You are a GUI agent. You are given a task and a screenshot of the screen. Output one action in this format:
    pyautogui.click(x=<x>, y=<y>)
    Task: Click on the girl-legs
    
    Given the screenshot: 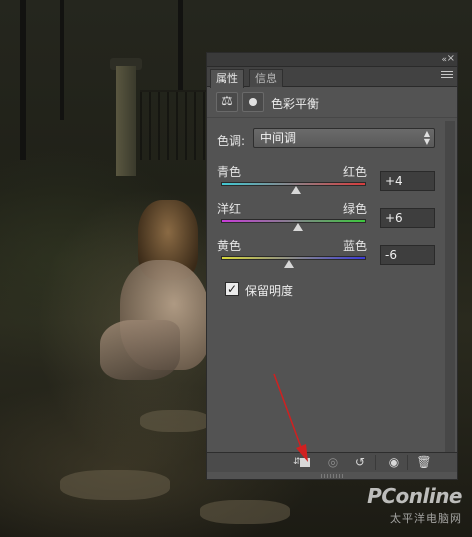 What is the action you would take?
    pyautogui.click(x=140, y=350)
    